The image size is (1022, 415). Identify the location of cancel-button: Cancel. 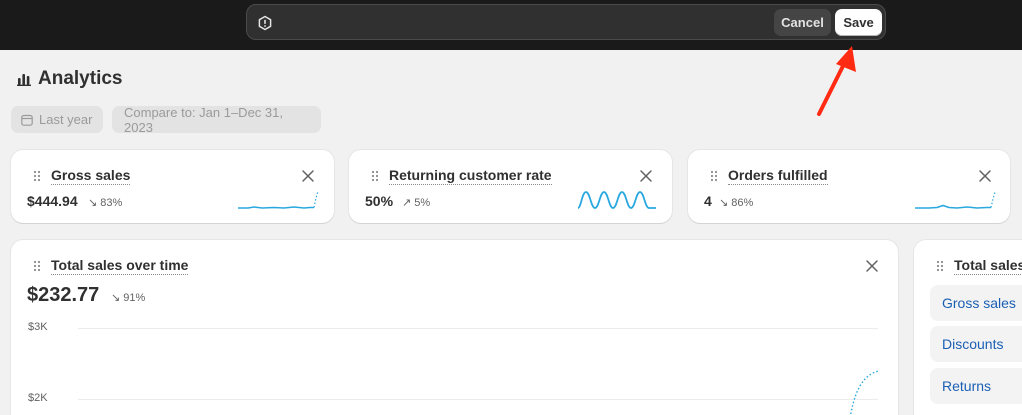
(802, 22).